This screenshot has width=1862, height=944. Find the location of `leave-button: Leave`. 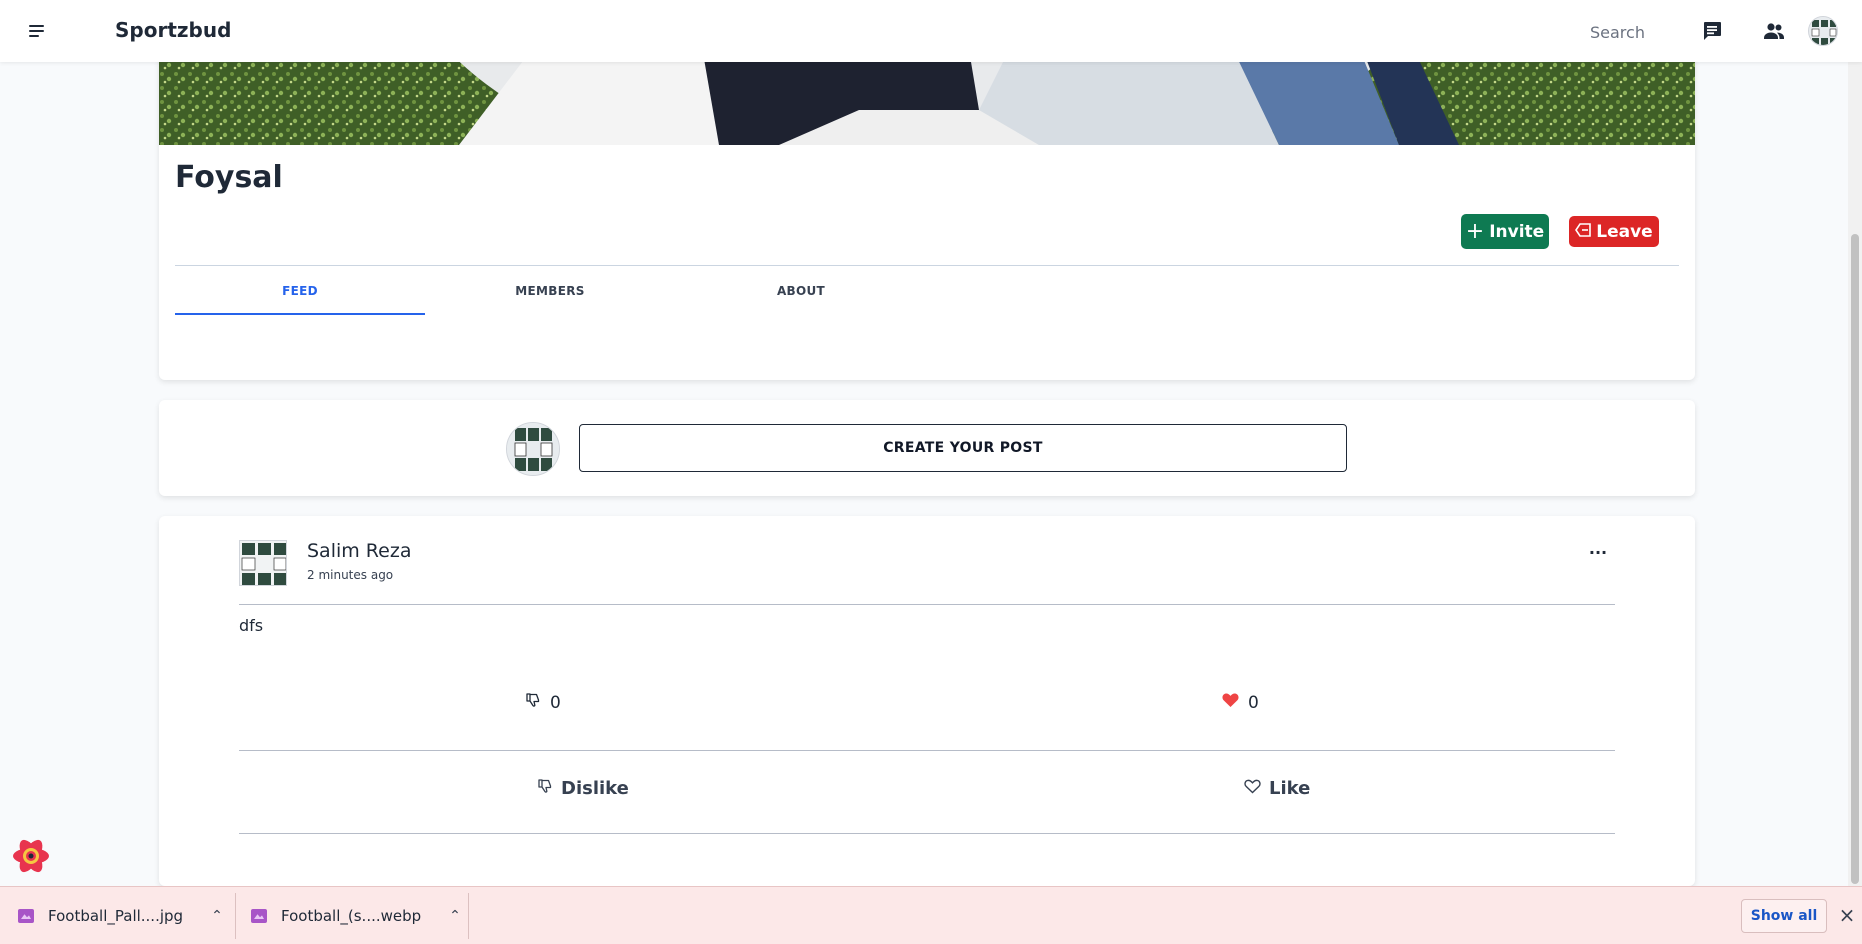

leave-button: Leave is located at coordinates (1614, 231).